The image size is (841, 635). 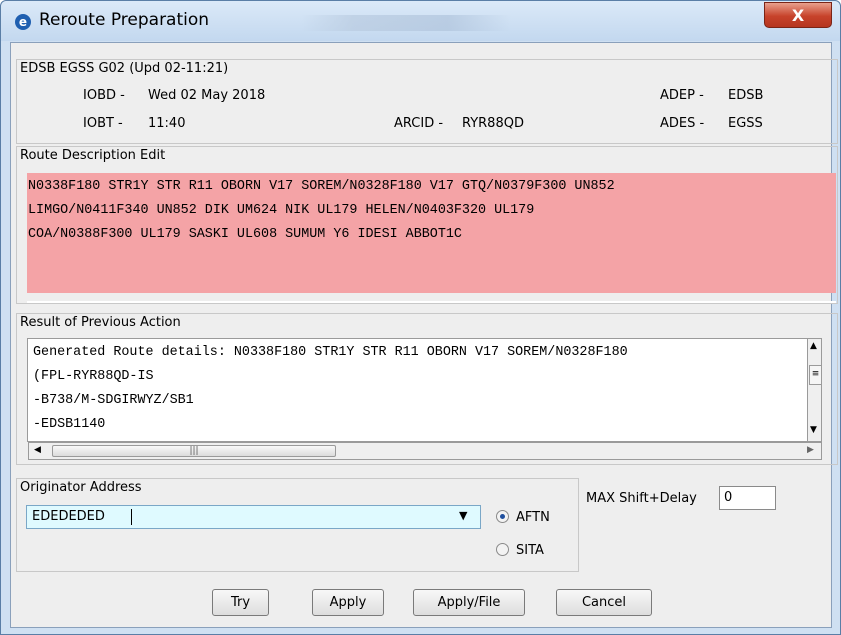 What do you see at coordinates (463, 515) in the screenshot?
I see `chevron-down-icon: ▼` at bounding box center [463, 515].